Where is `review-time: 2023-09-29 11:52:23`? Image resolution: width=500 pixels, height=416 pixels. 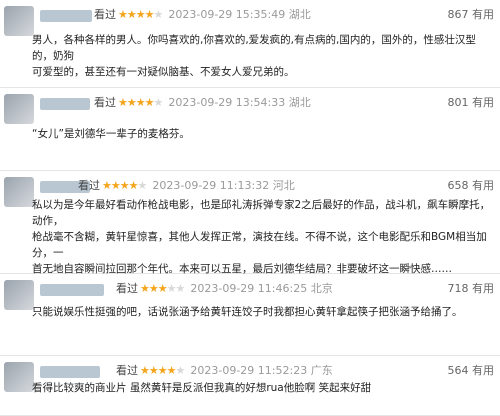 review-time: 2023-09-29 11:52:23 is located at coordinates (249, 370).